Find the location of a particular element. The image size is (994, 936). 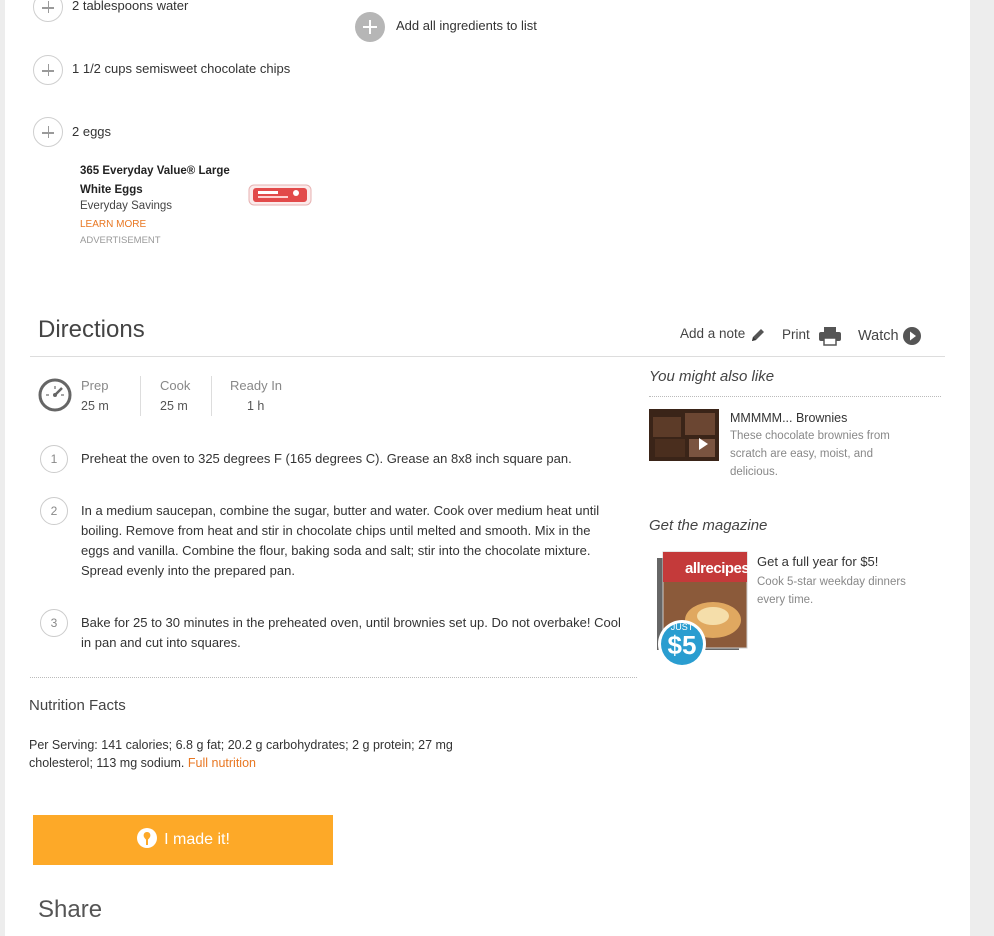

ready-in-value: 1 h is located at coordinates (256, 406).